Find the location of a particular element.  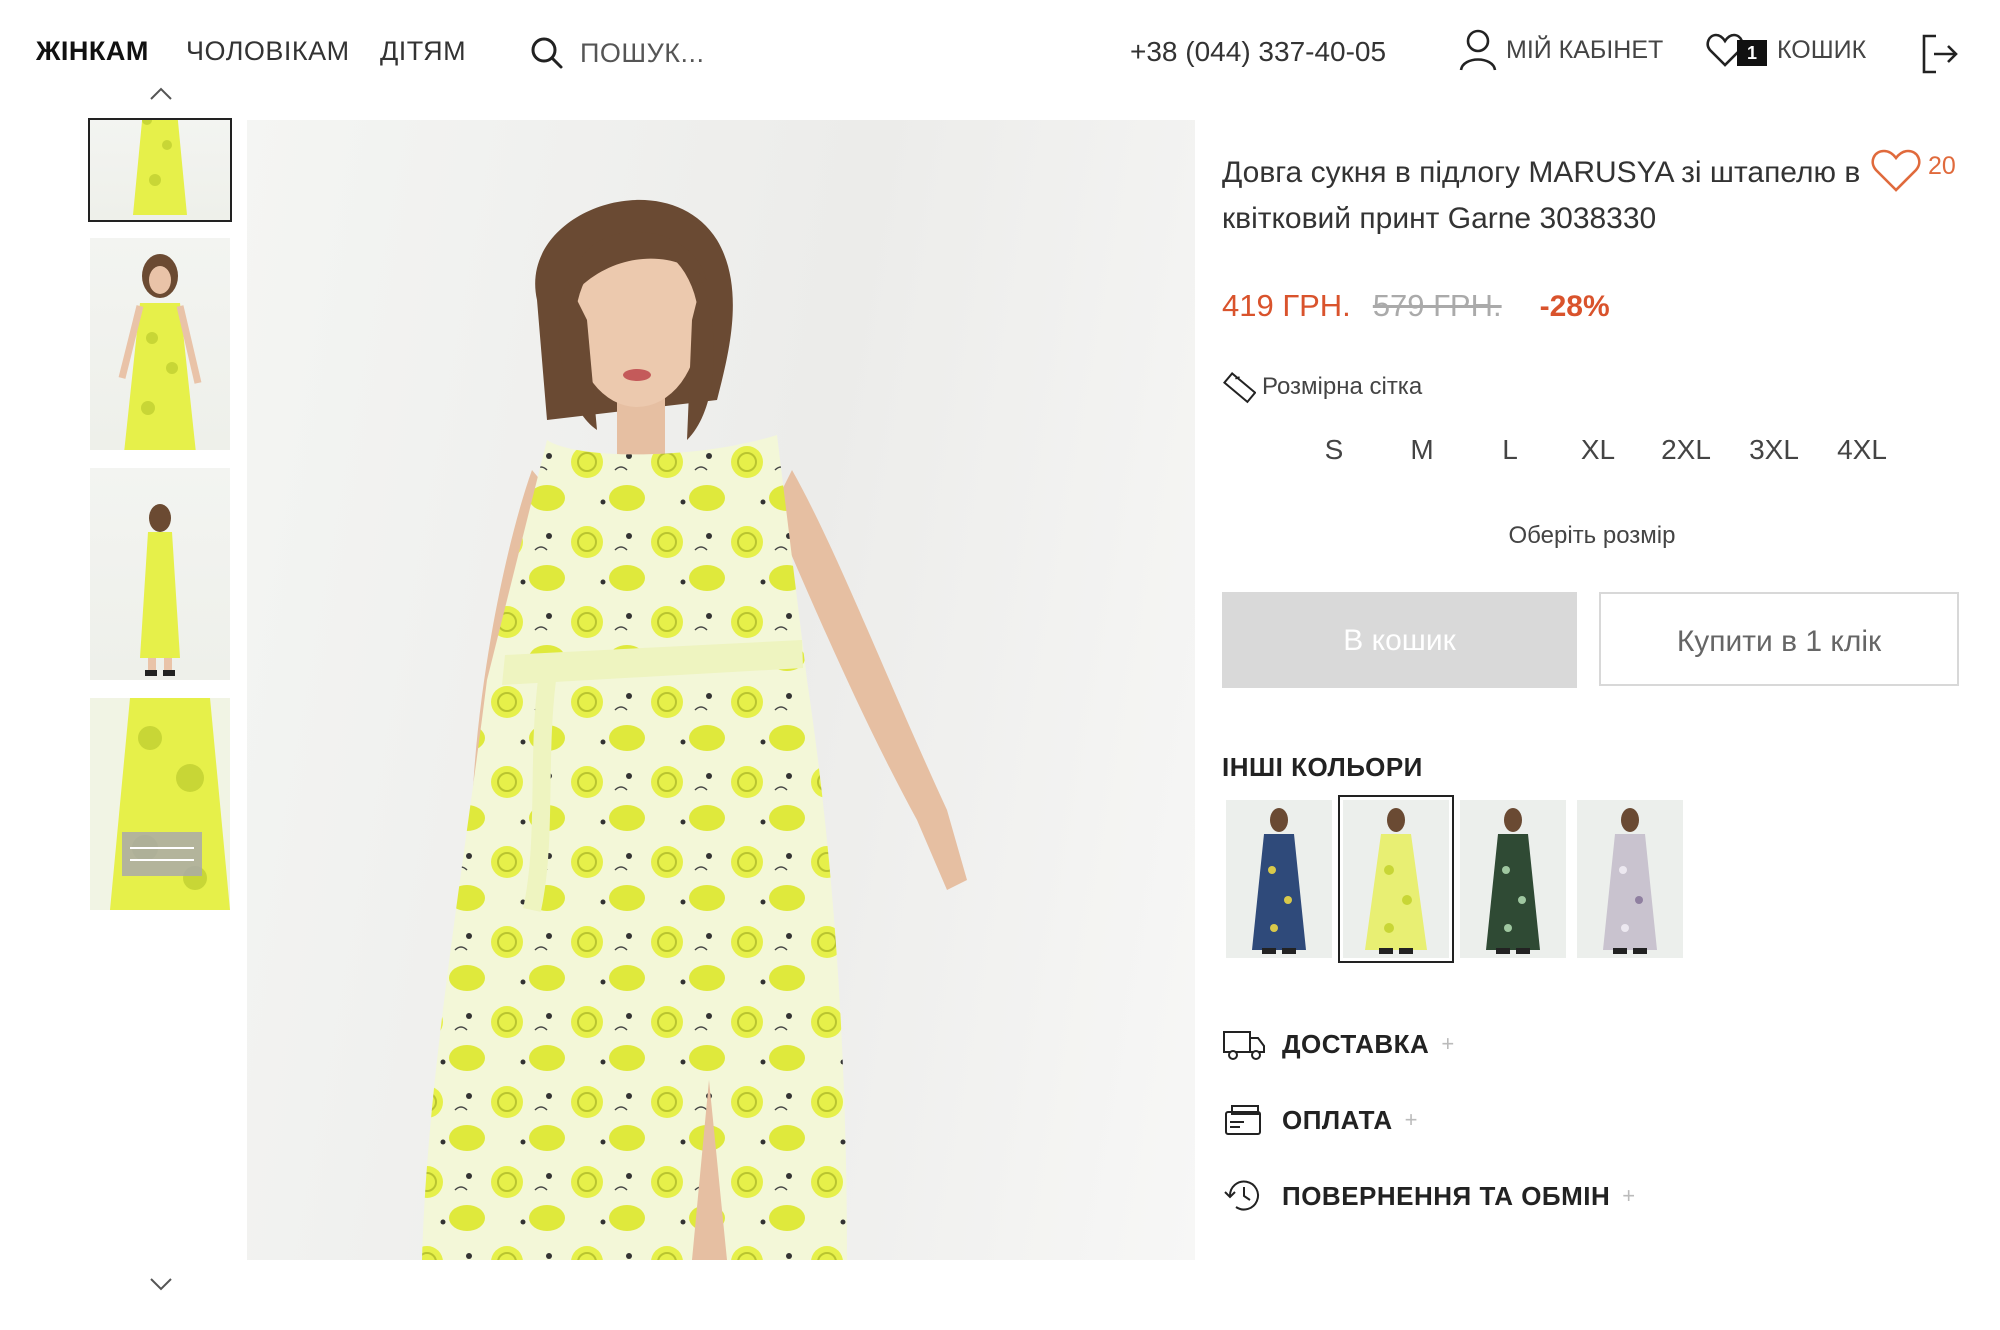

nav-women: ЖІНКАМ is located at coordinates (92, 51).